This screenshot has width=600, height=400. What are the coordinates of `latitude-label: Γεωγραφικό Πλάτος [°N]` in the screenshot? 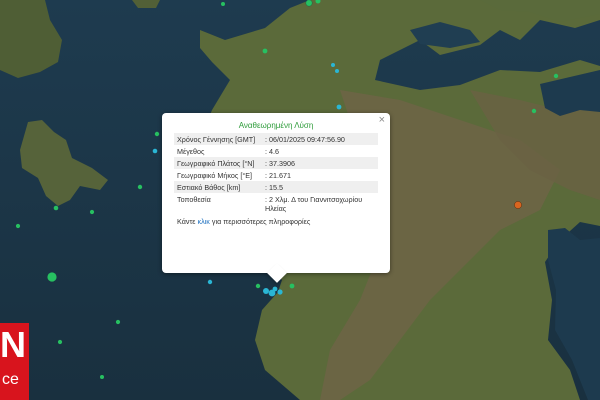 It's located at (218, 163).